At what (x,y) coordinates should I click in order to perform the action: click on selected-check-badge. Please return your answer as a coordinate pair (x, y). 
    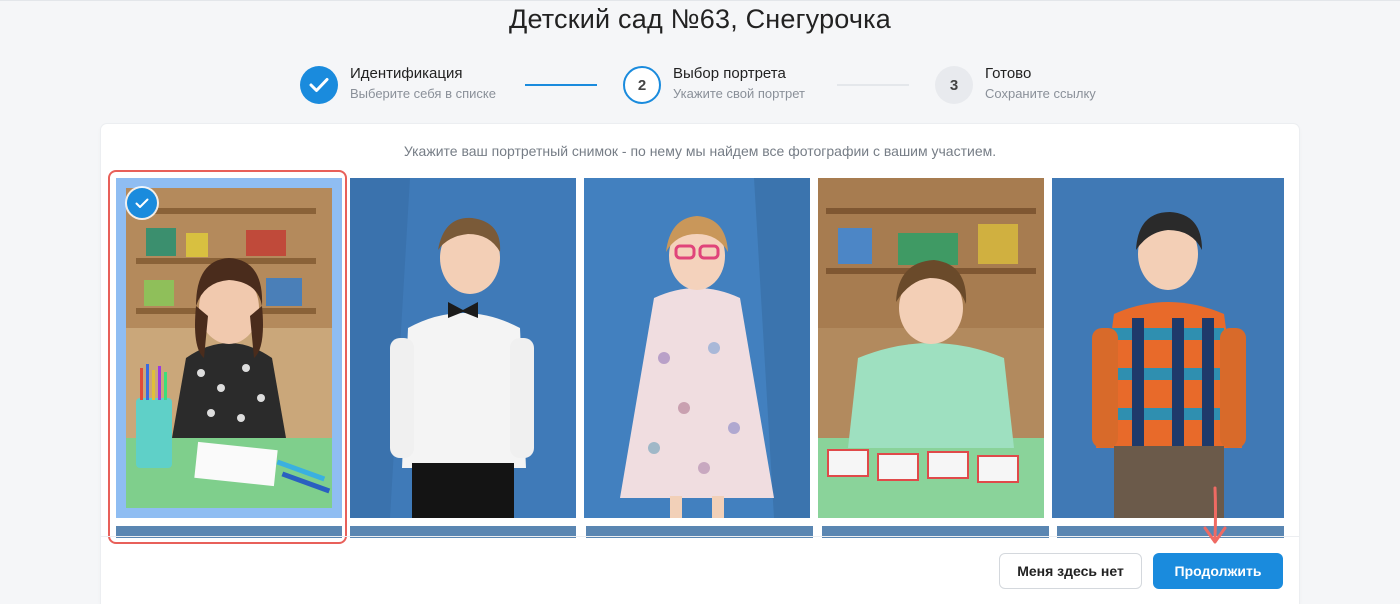
    Looking at the image, I should click on (142, 203).